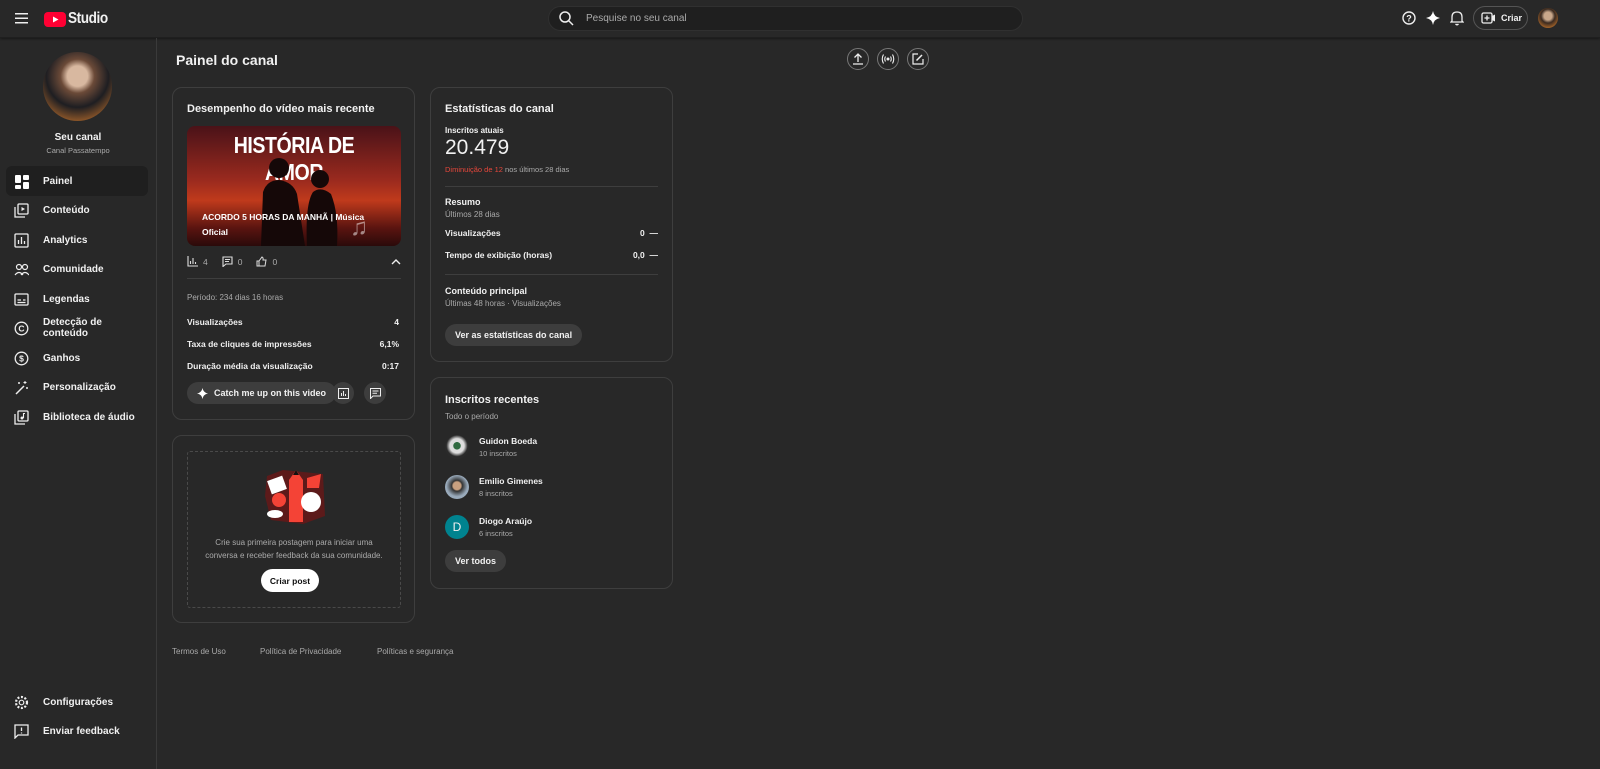 The image size is (1600, 769). What do you see at coordinates (77, 269) in the screenshot?
I see `sidebar-item-comunidade: Comunidade` at bounding box center [77, 269].